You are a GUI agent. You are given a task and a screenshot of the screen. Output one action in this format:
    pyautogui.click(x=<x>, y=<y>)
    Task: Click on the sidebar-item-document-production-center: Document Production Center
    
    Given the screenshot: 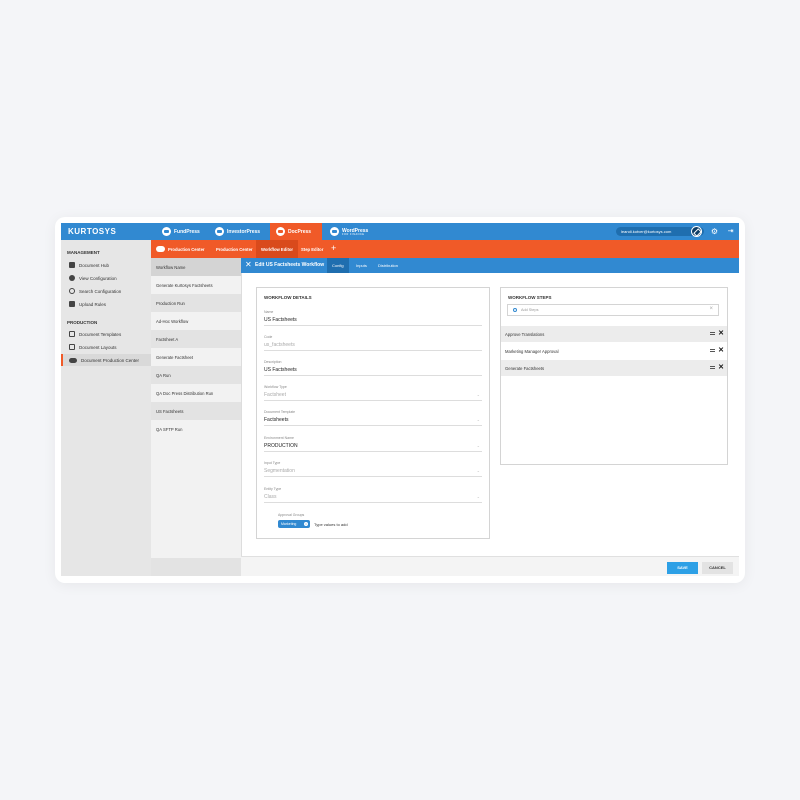 What is the action you would take?
    pyautogui.click(x=106, y=360)
    